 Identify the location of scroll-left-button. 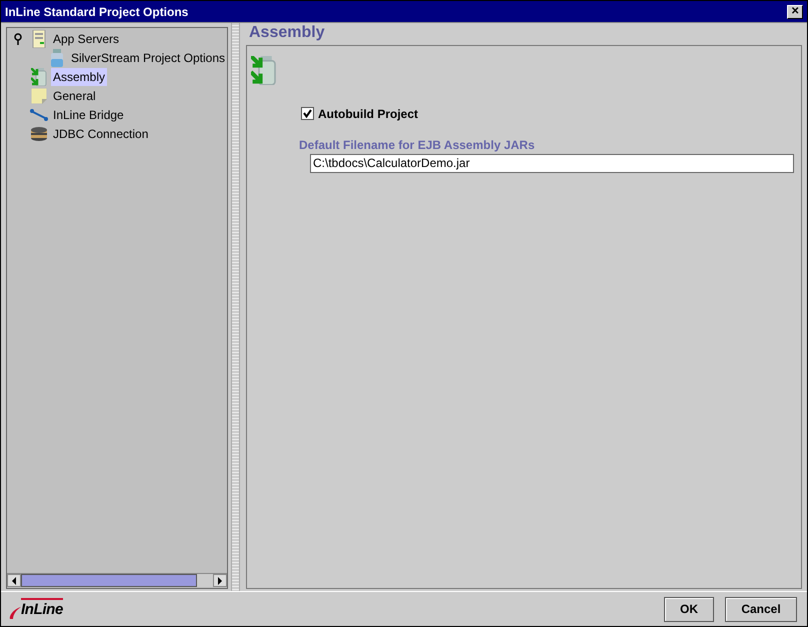
(14, 580).